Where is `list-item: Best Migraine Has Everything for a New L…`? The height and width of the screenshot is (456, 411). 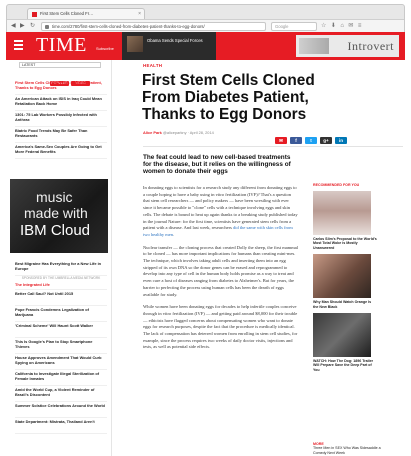 list-item: Best Migraine Has Everything for a New L… is located at coordinates (61, 268).